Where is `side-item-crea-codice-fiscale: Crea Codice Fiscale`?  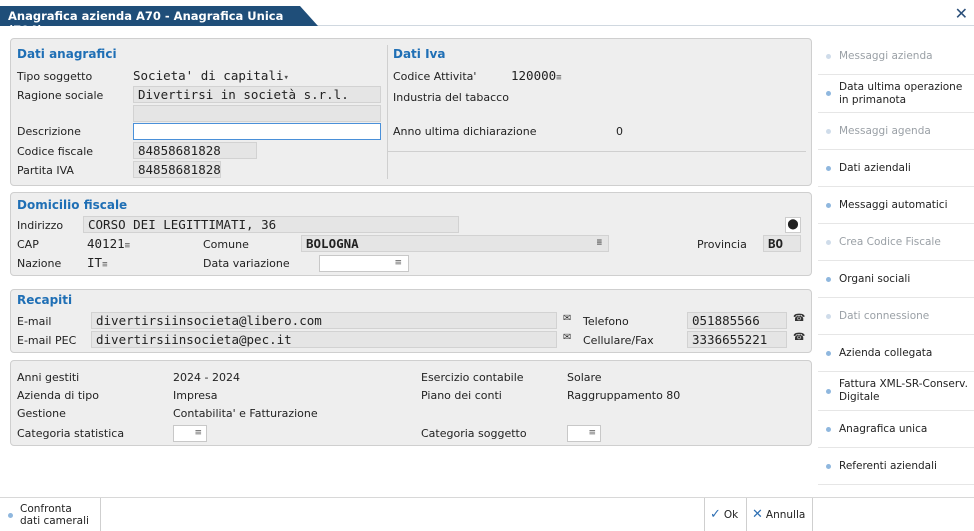 side-item-crea-codice-fiscale: Crea Codice Fiscale is located at coordinates (896, 242).